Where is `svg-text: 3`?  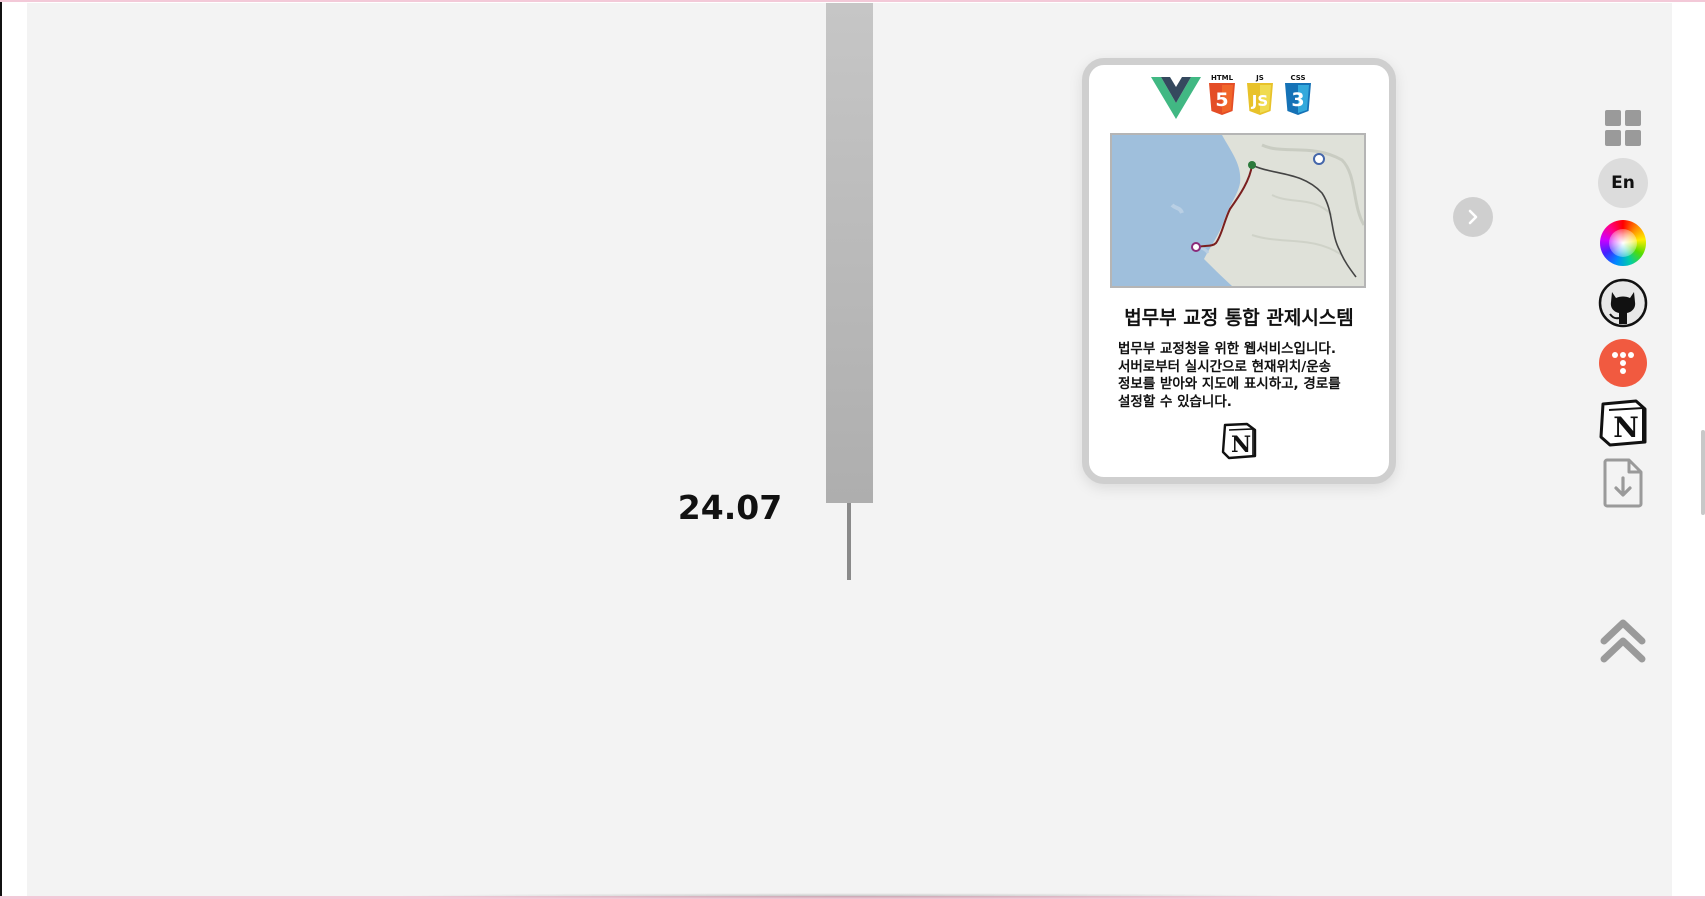
svg-text: 3 is located at coordinates (1297, 100).